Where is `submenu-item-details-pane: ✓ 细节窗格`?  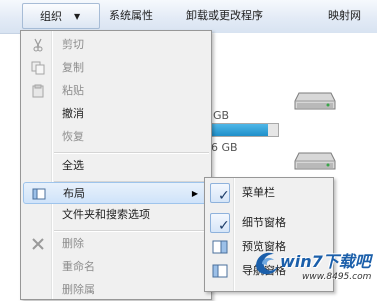
submenu-item-details-pane: ✓ 细节窗格 is located at coordinates (270, 223).